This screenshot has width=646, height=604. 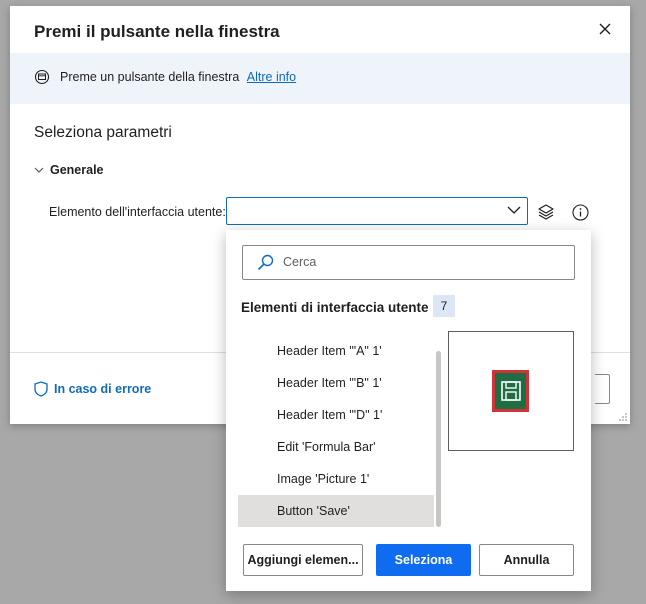 What do you see at coordinates (336, 351) in the screenshot?
I see `list-item: Header Item '"A" 1'` at bounding box center [336, 351].